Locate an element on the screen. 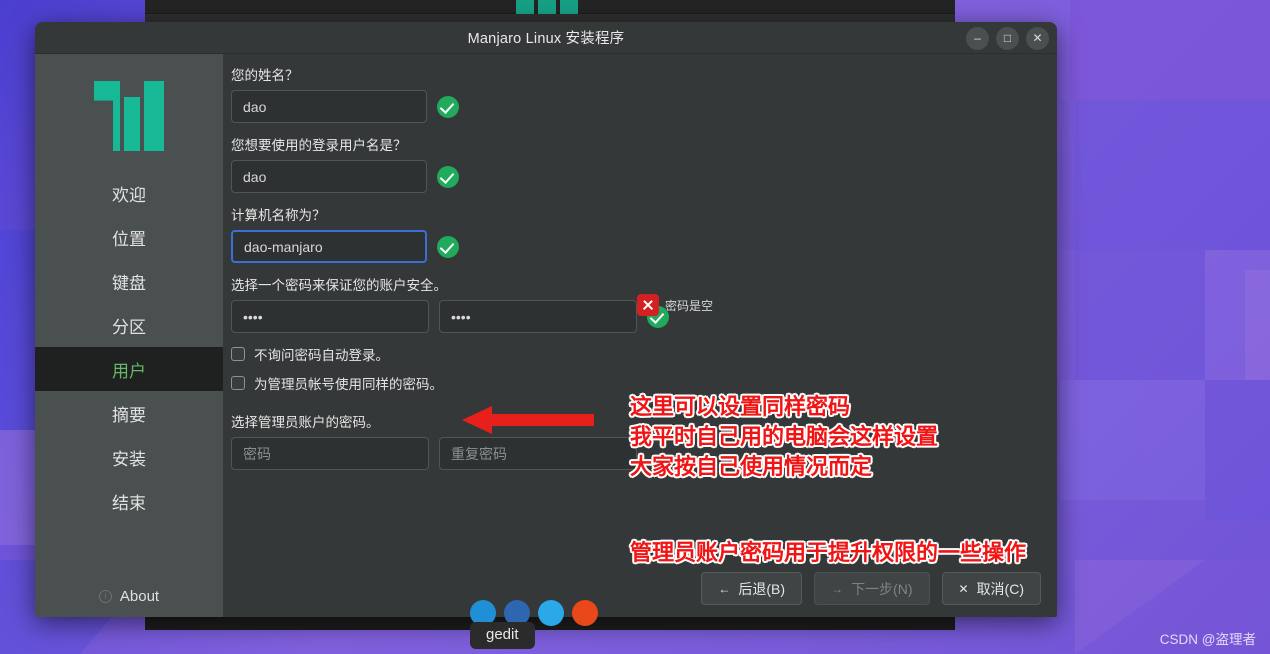 This screenshot has height=654, width=1270. back-button-label: 后退(B) is located at coordinates (762, 588).